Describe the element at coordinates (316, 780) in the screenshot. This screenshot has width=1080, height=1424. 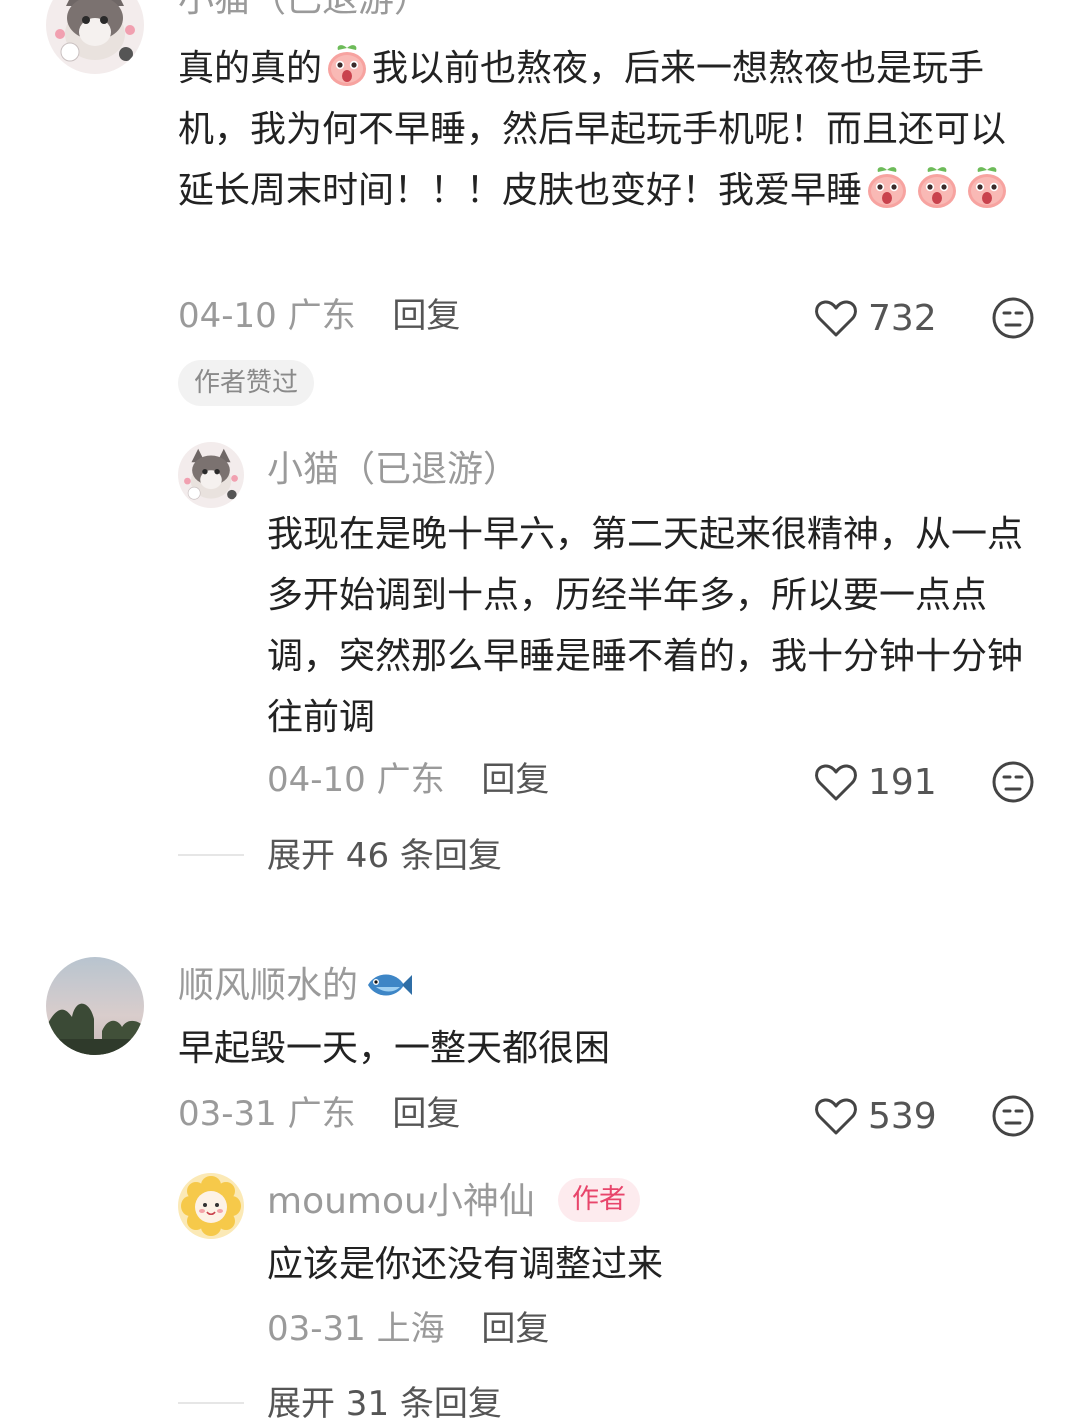
I see `reply-date: 04-10` at that location.